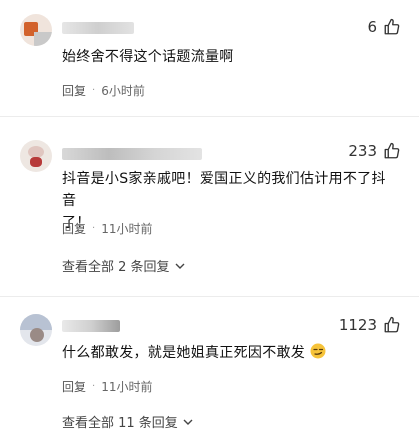 The width and height of the screenshot is (419, 438). What do you see at coordinates (362, 151) in the screenshot?
I see `like-count: 233` at bounding box center [362, 151].